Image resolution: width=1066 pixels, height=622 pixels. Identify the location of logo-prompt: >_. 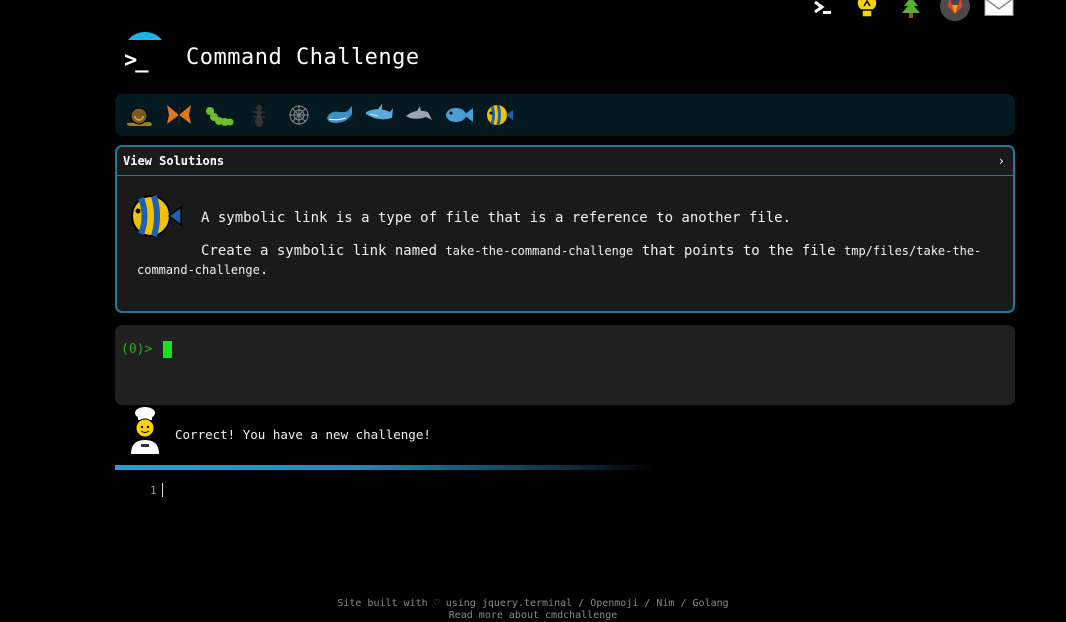
(136, 60).